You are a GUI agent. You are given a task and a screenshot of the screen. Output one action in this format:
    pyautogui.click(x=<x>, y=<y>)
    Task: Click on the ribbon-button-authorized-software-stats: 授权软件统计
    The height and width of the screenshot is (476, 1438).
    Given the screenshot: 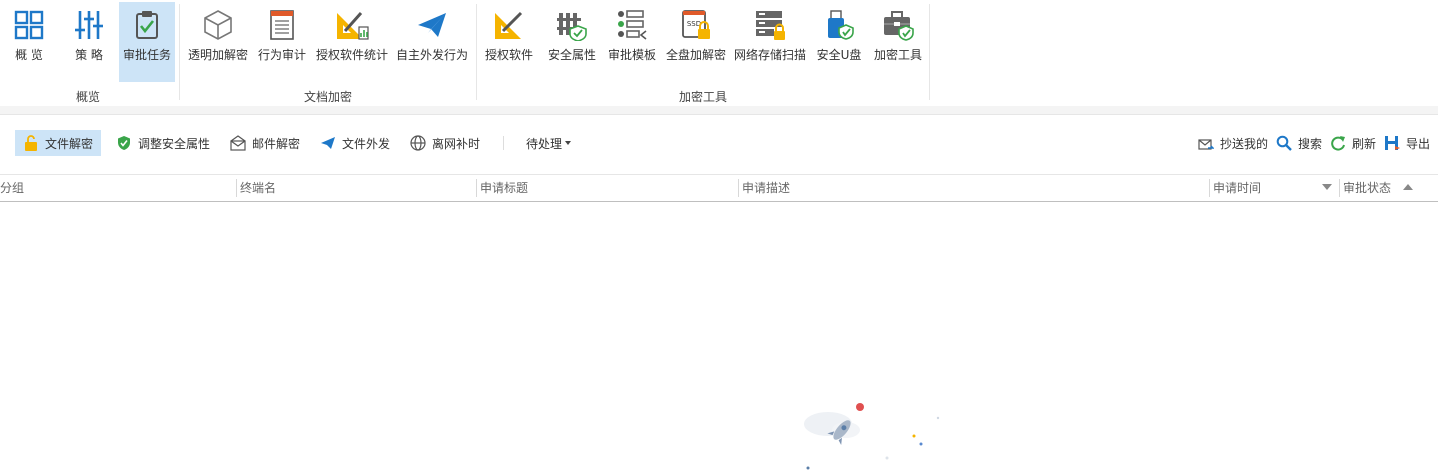 What is the action you would take?
    pyautogui.click(x=352, y=42)
    